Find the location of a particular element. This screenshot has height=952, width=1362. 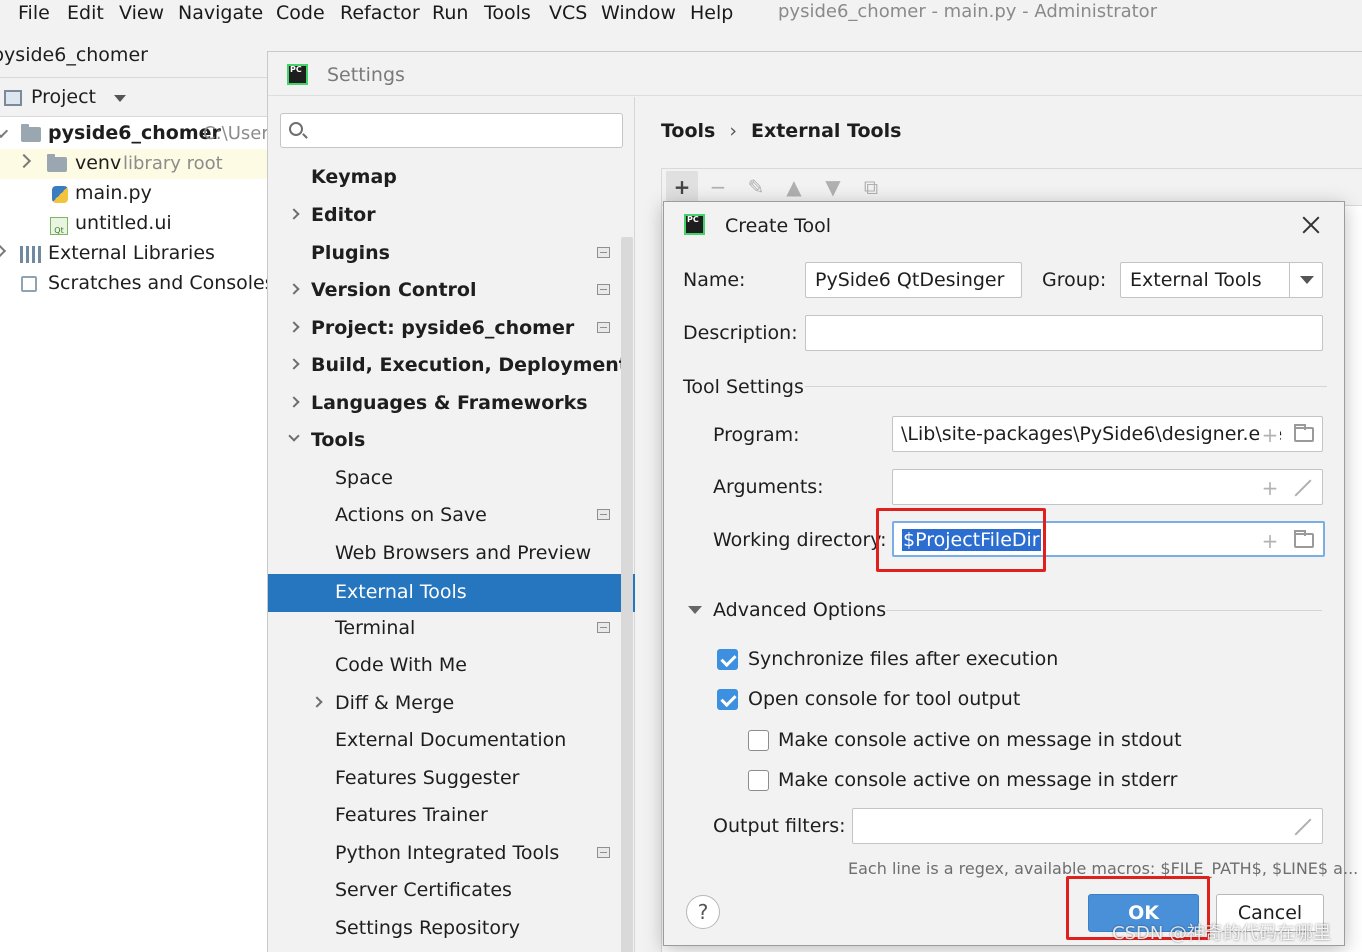

settings-item-project: Project: pyside6_chomer is located at coordinates (444, 328).